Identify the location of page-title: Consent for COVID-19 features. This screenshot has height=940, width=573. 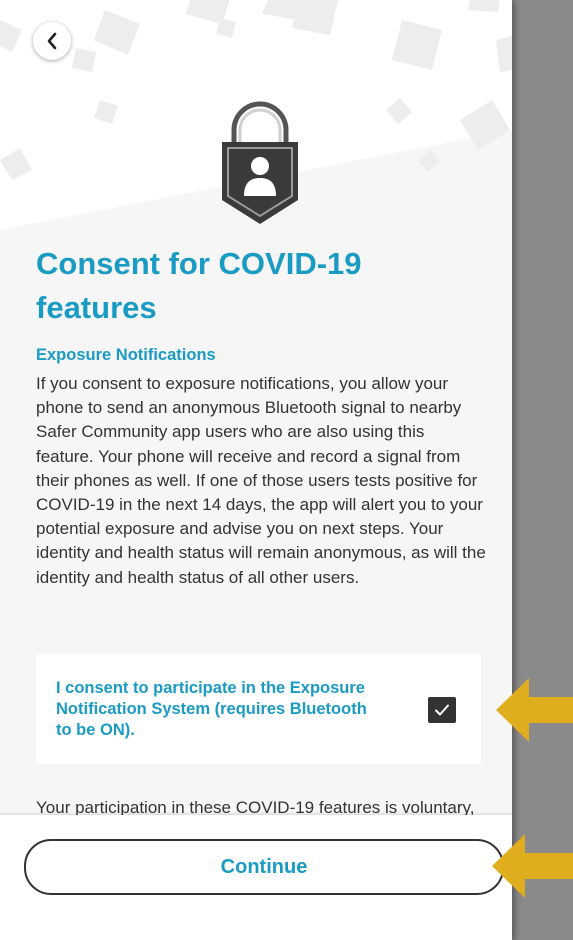
(199, 285).